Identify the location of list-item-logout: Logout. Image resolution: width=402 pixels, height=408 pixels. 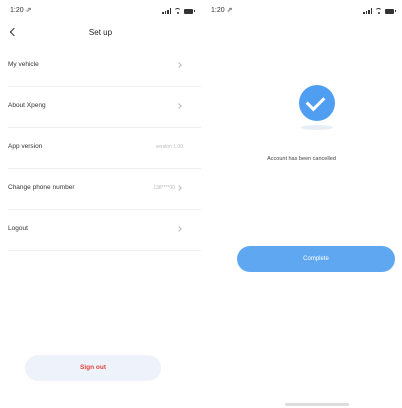
(104, 230).